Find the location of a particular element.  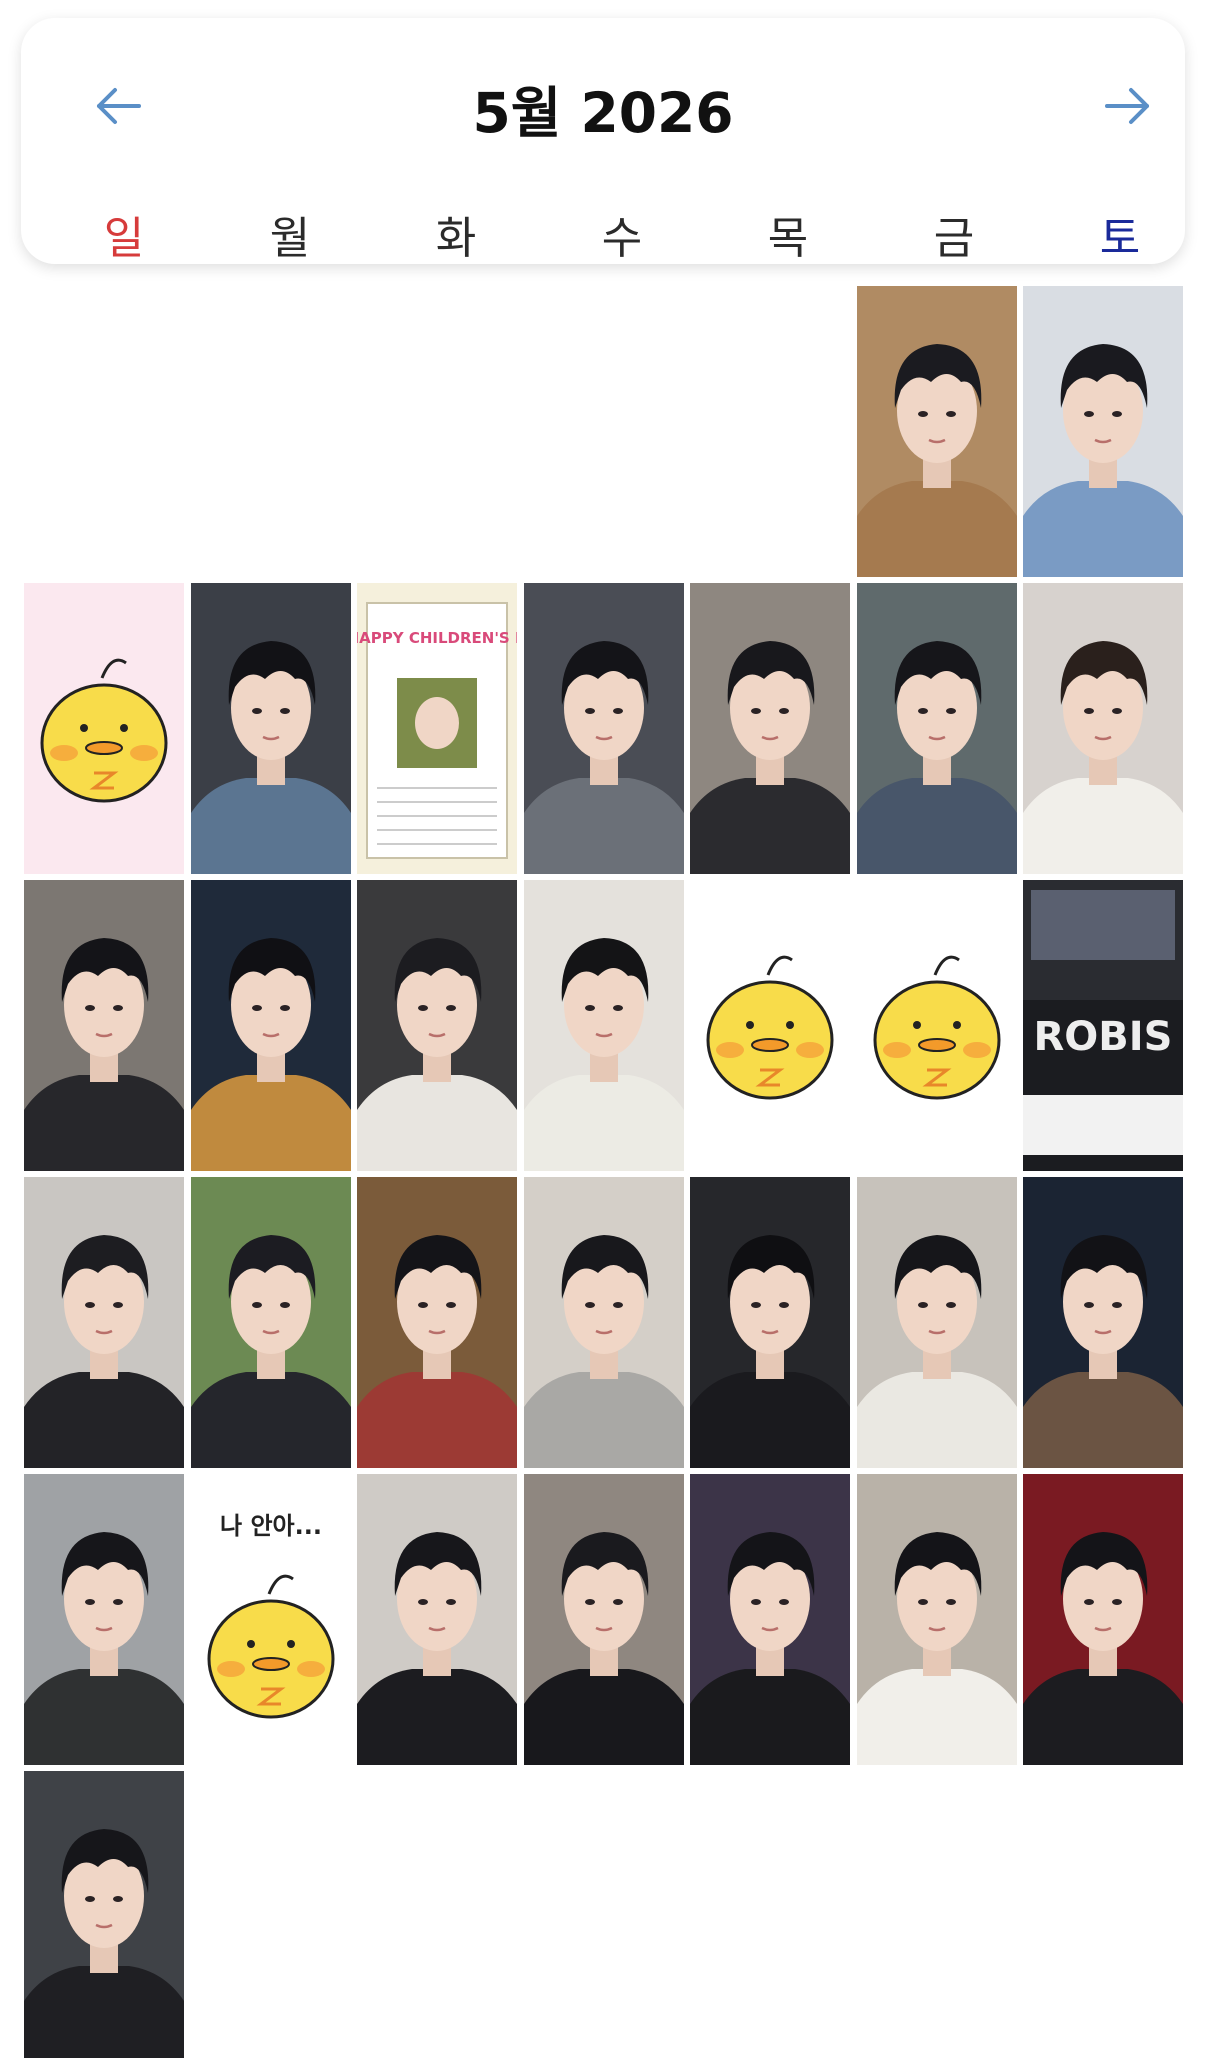

arrow-right-icon is located at coordinates (1127, 106).